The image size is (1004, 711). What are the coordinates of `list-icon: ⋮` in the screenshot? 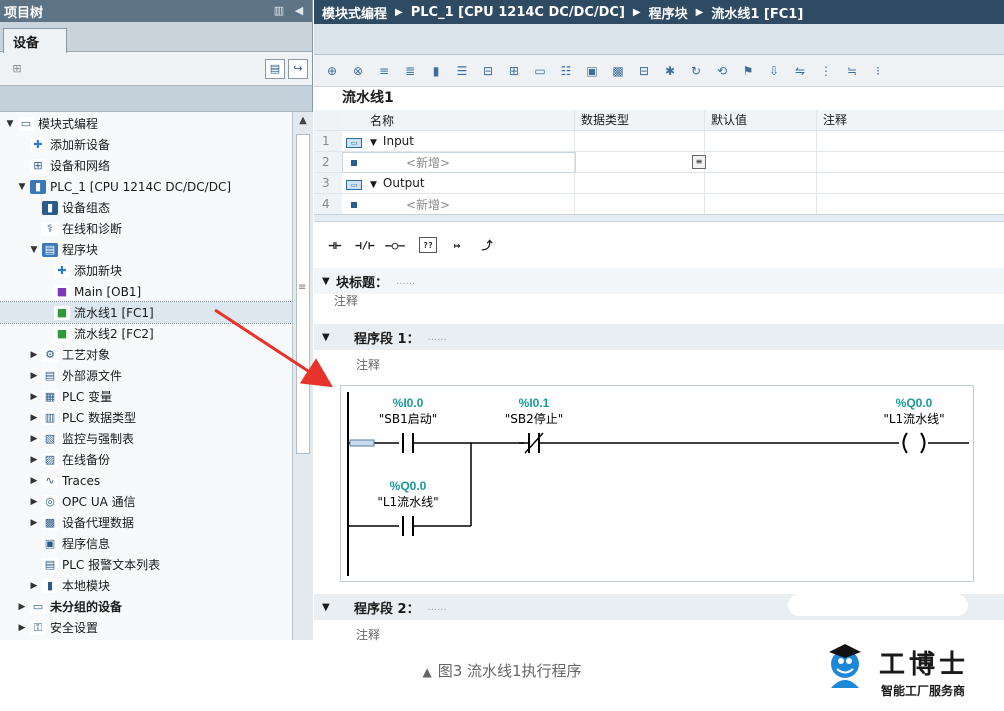 It's located at (826, 71).